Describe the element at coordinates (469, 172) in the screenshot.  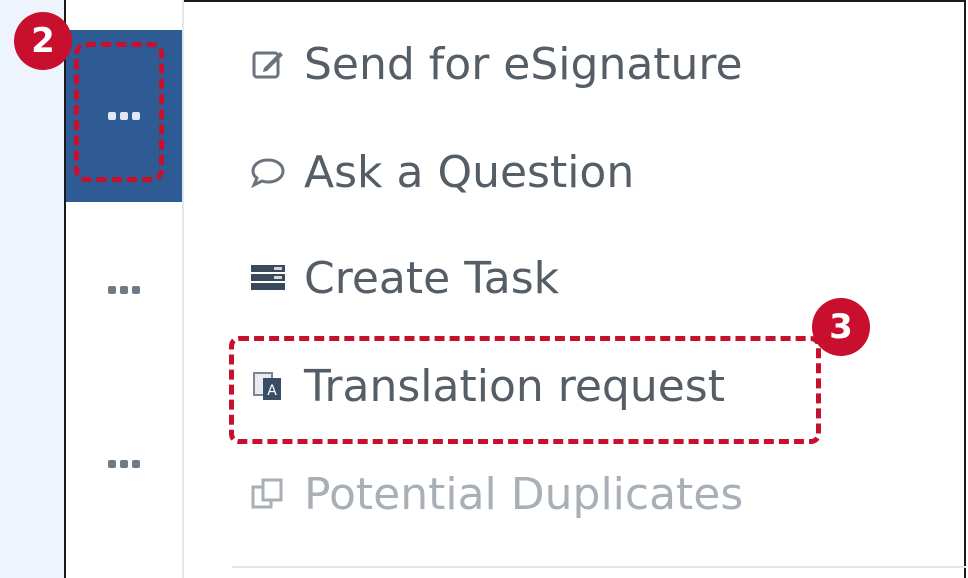
I see `menu-item-label: Ask a Question` at that location.